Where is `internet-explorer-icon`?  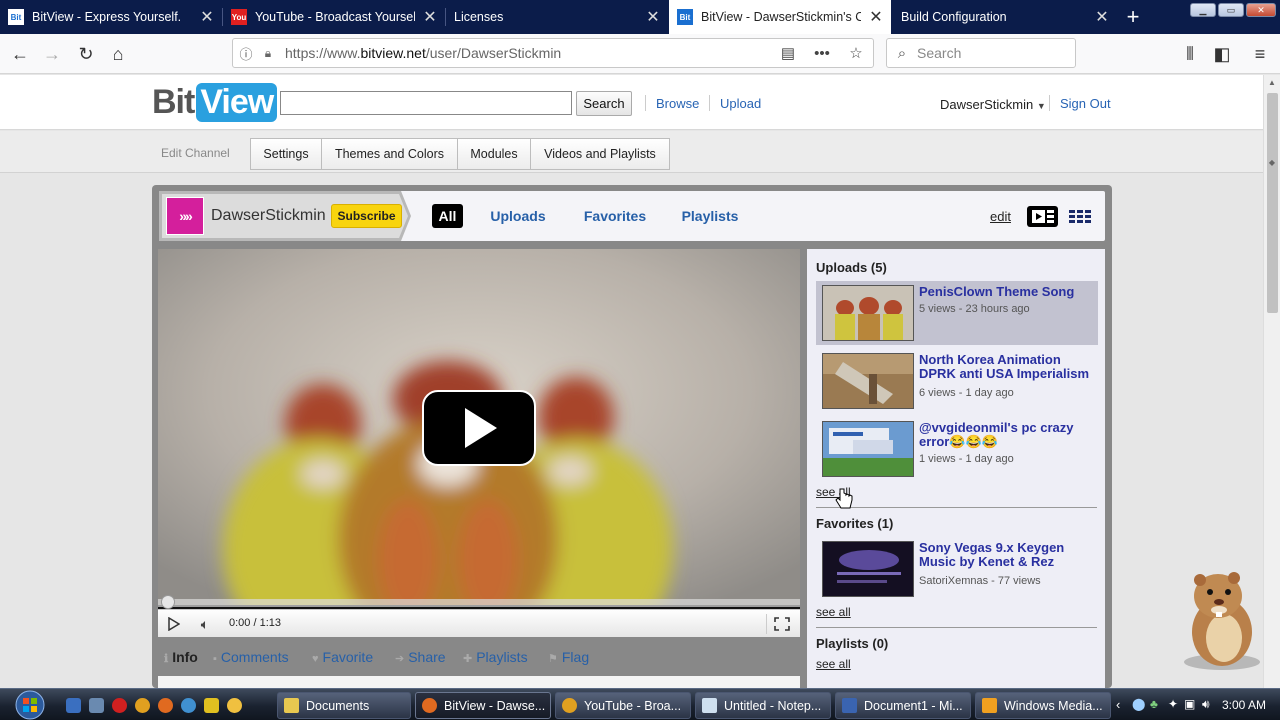
internet-explorer-icon is located at coordinates (188, 705).